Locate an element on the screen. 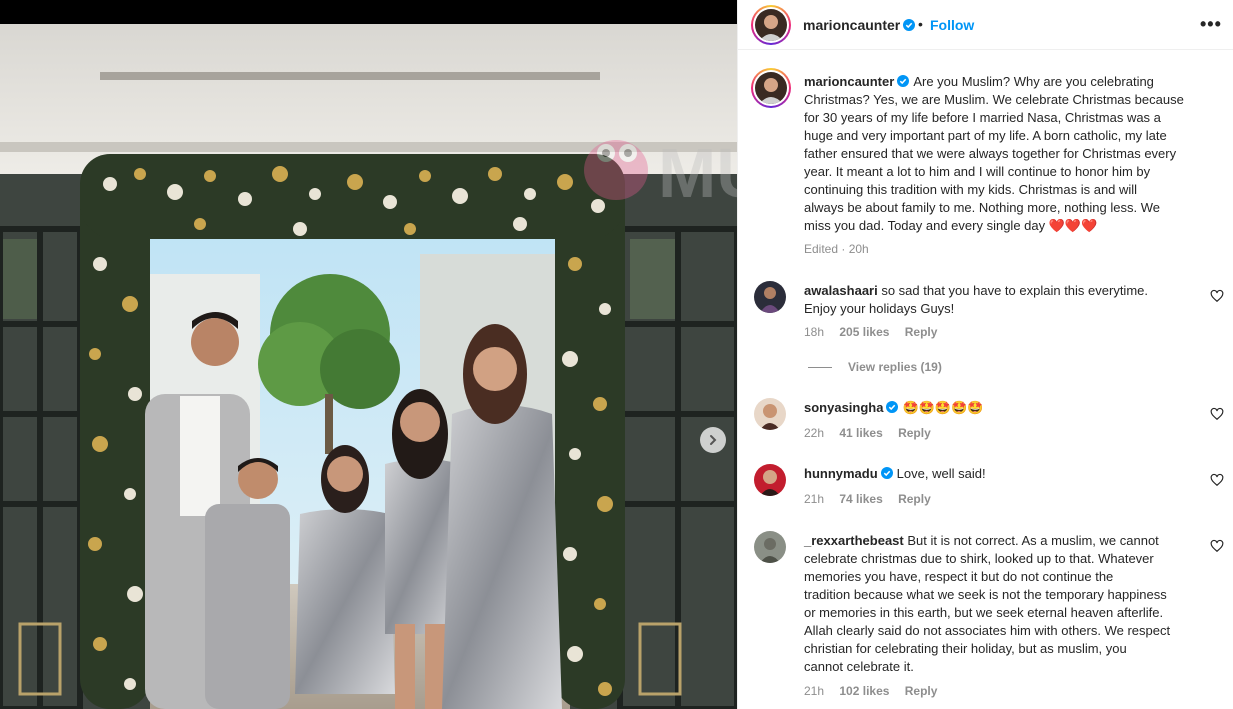  caption-line: miss you dad. Today and every single day is located at coordinates (925, 225).